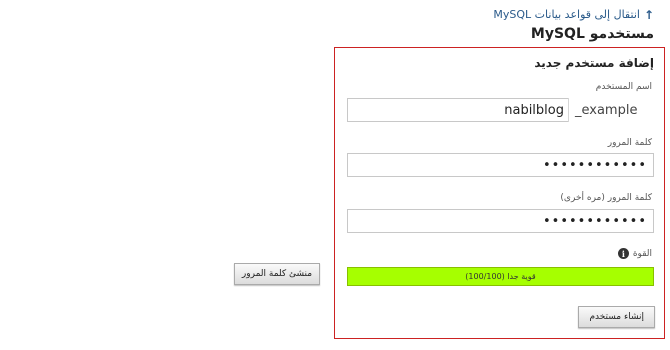 The height and width of the screenshot is (350, 670). I want to click on strength-meter: قوية جدا (100/100), so click(500, 276).